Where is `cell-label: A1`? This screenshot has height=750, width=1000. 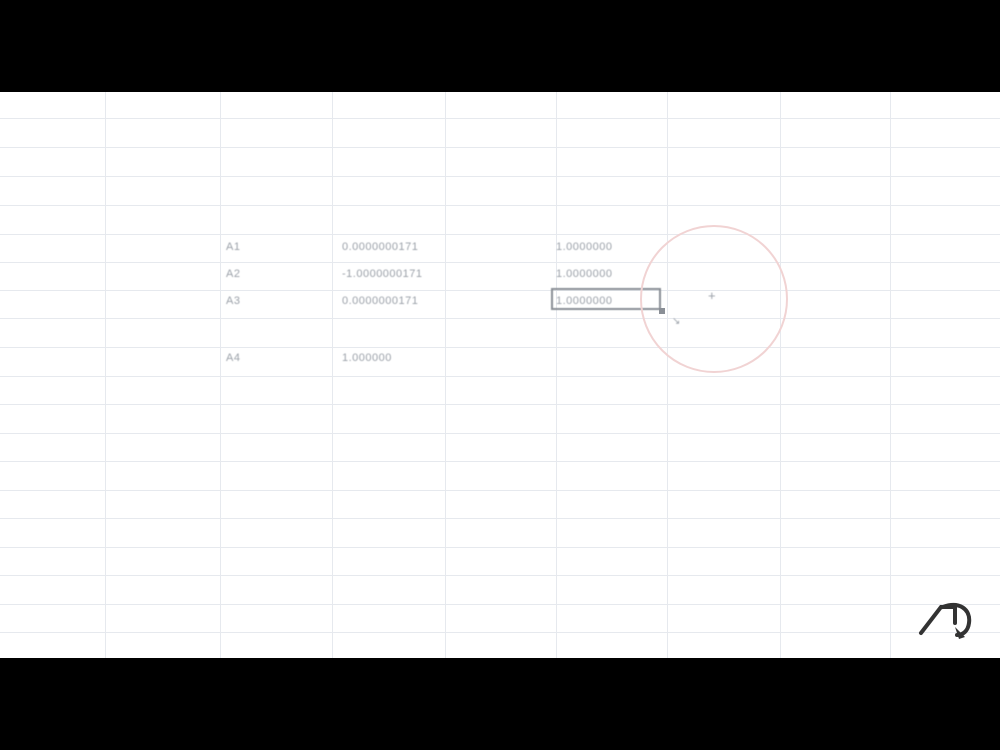
cell-label: A1 is located at coordinates (241, 247).